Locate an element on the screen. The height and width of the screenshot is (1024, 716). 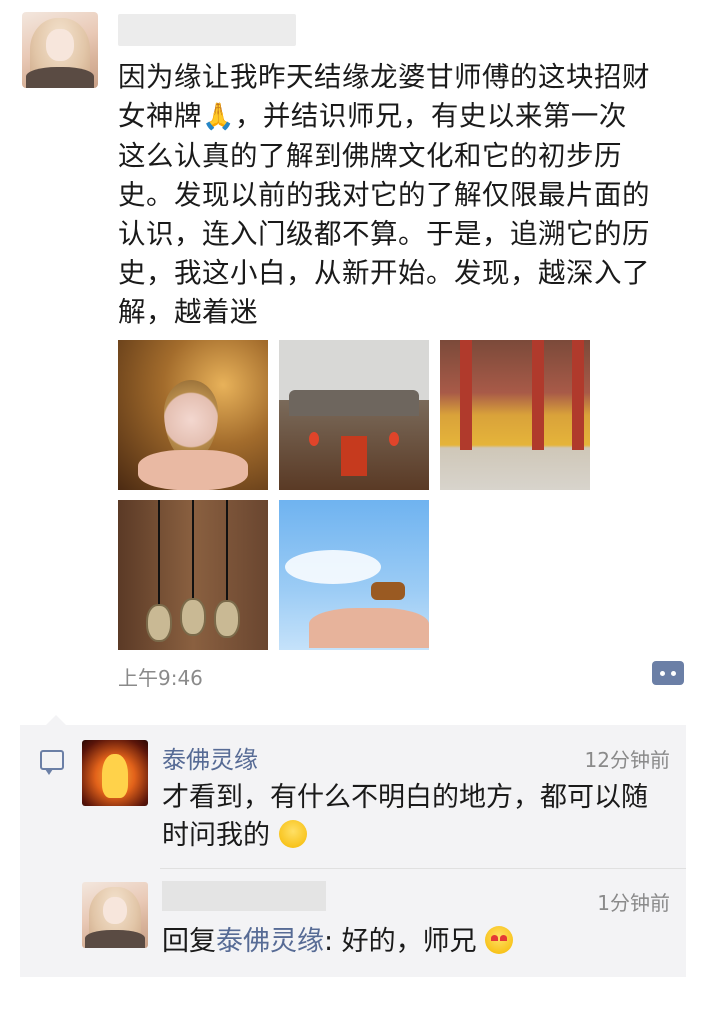
reply-body: : 好的，师兄 is located at coordinates (400, 941).